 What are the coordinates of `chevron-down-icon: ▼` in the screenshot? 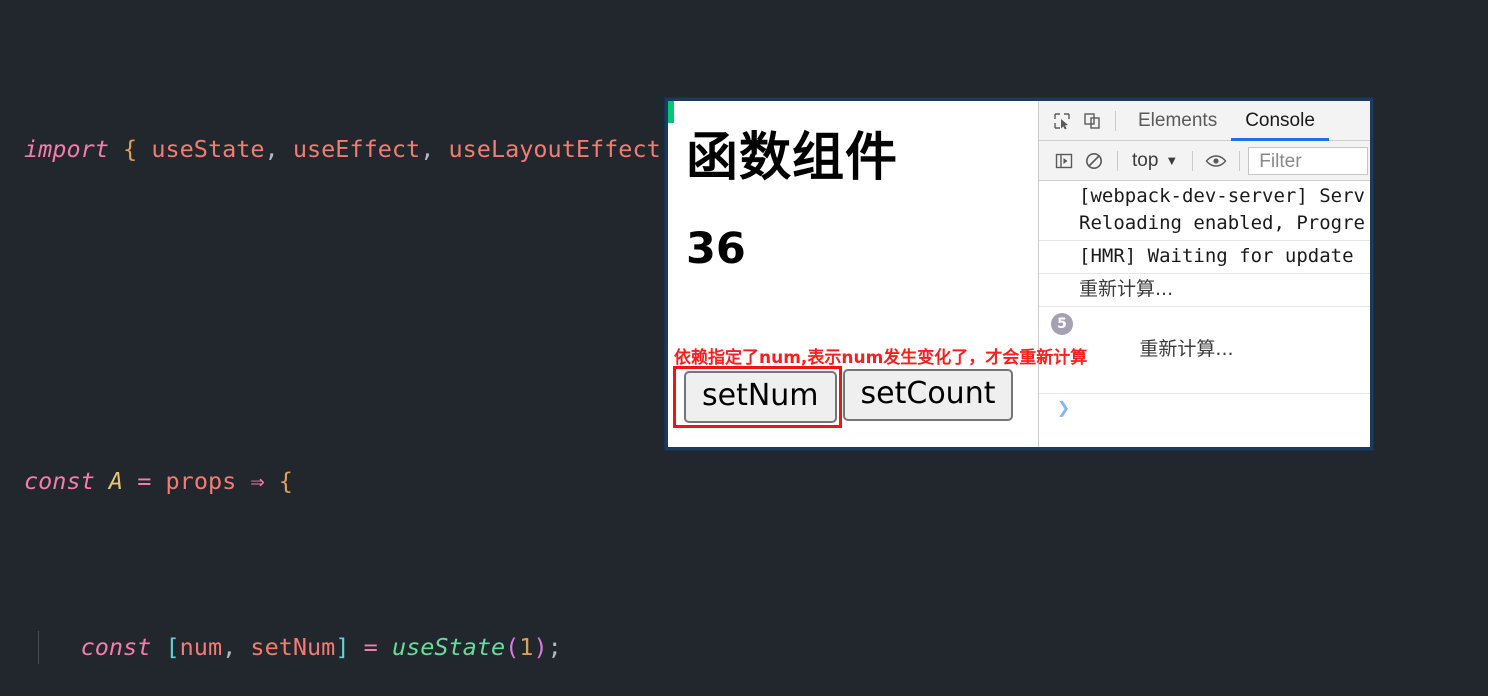 It's located at (1172, 160).